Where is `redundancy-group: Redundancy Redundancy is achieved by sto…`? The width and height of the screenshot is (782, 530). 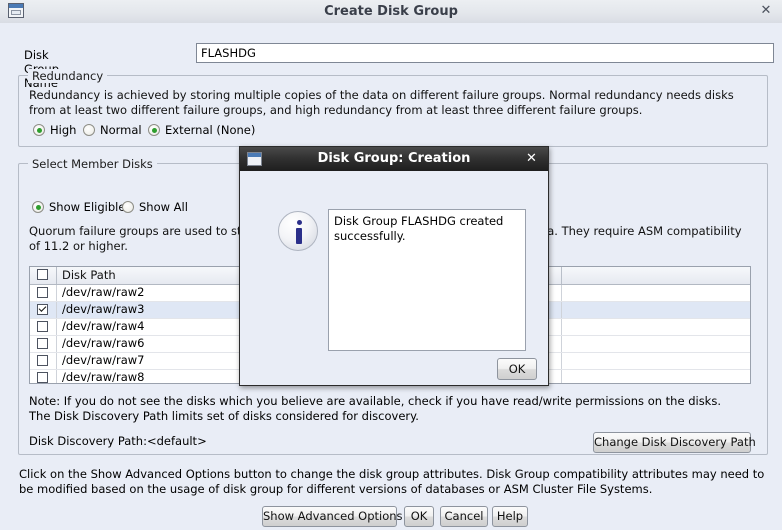 redundancy-group: Redundancy Redundancy is achieved by sto… is located at coordinates (393, 108).